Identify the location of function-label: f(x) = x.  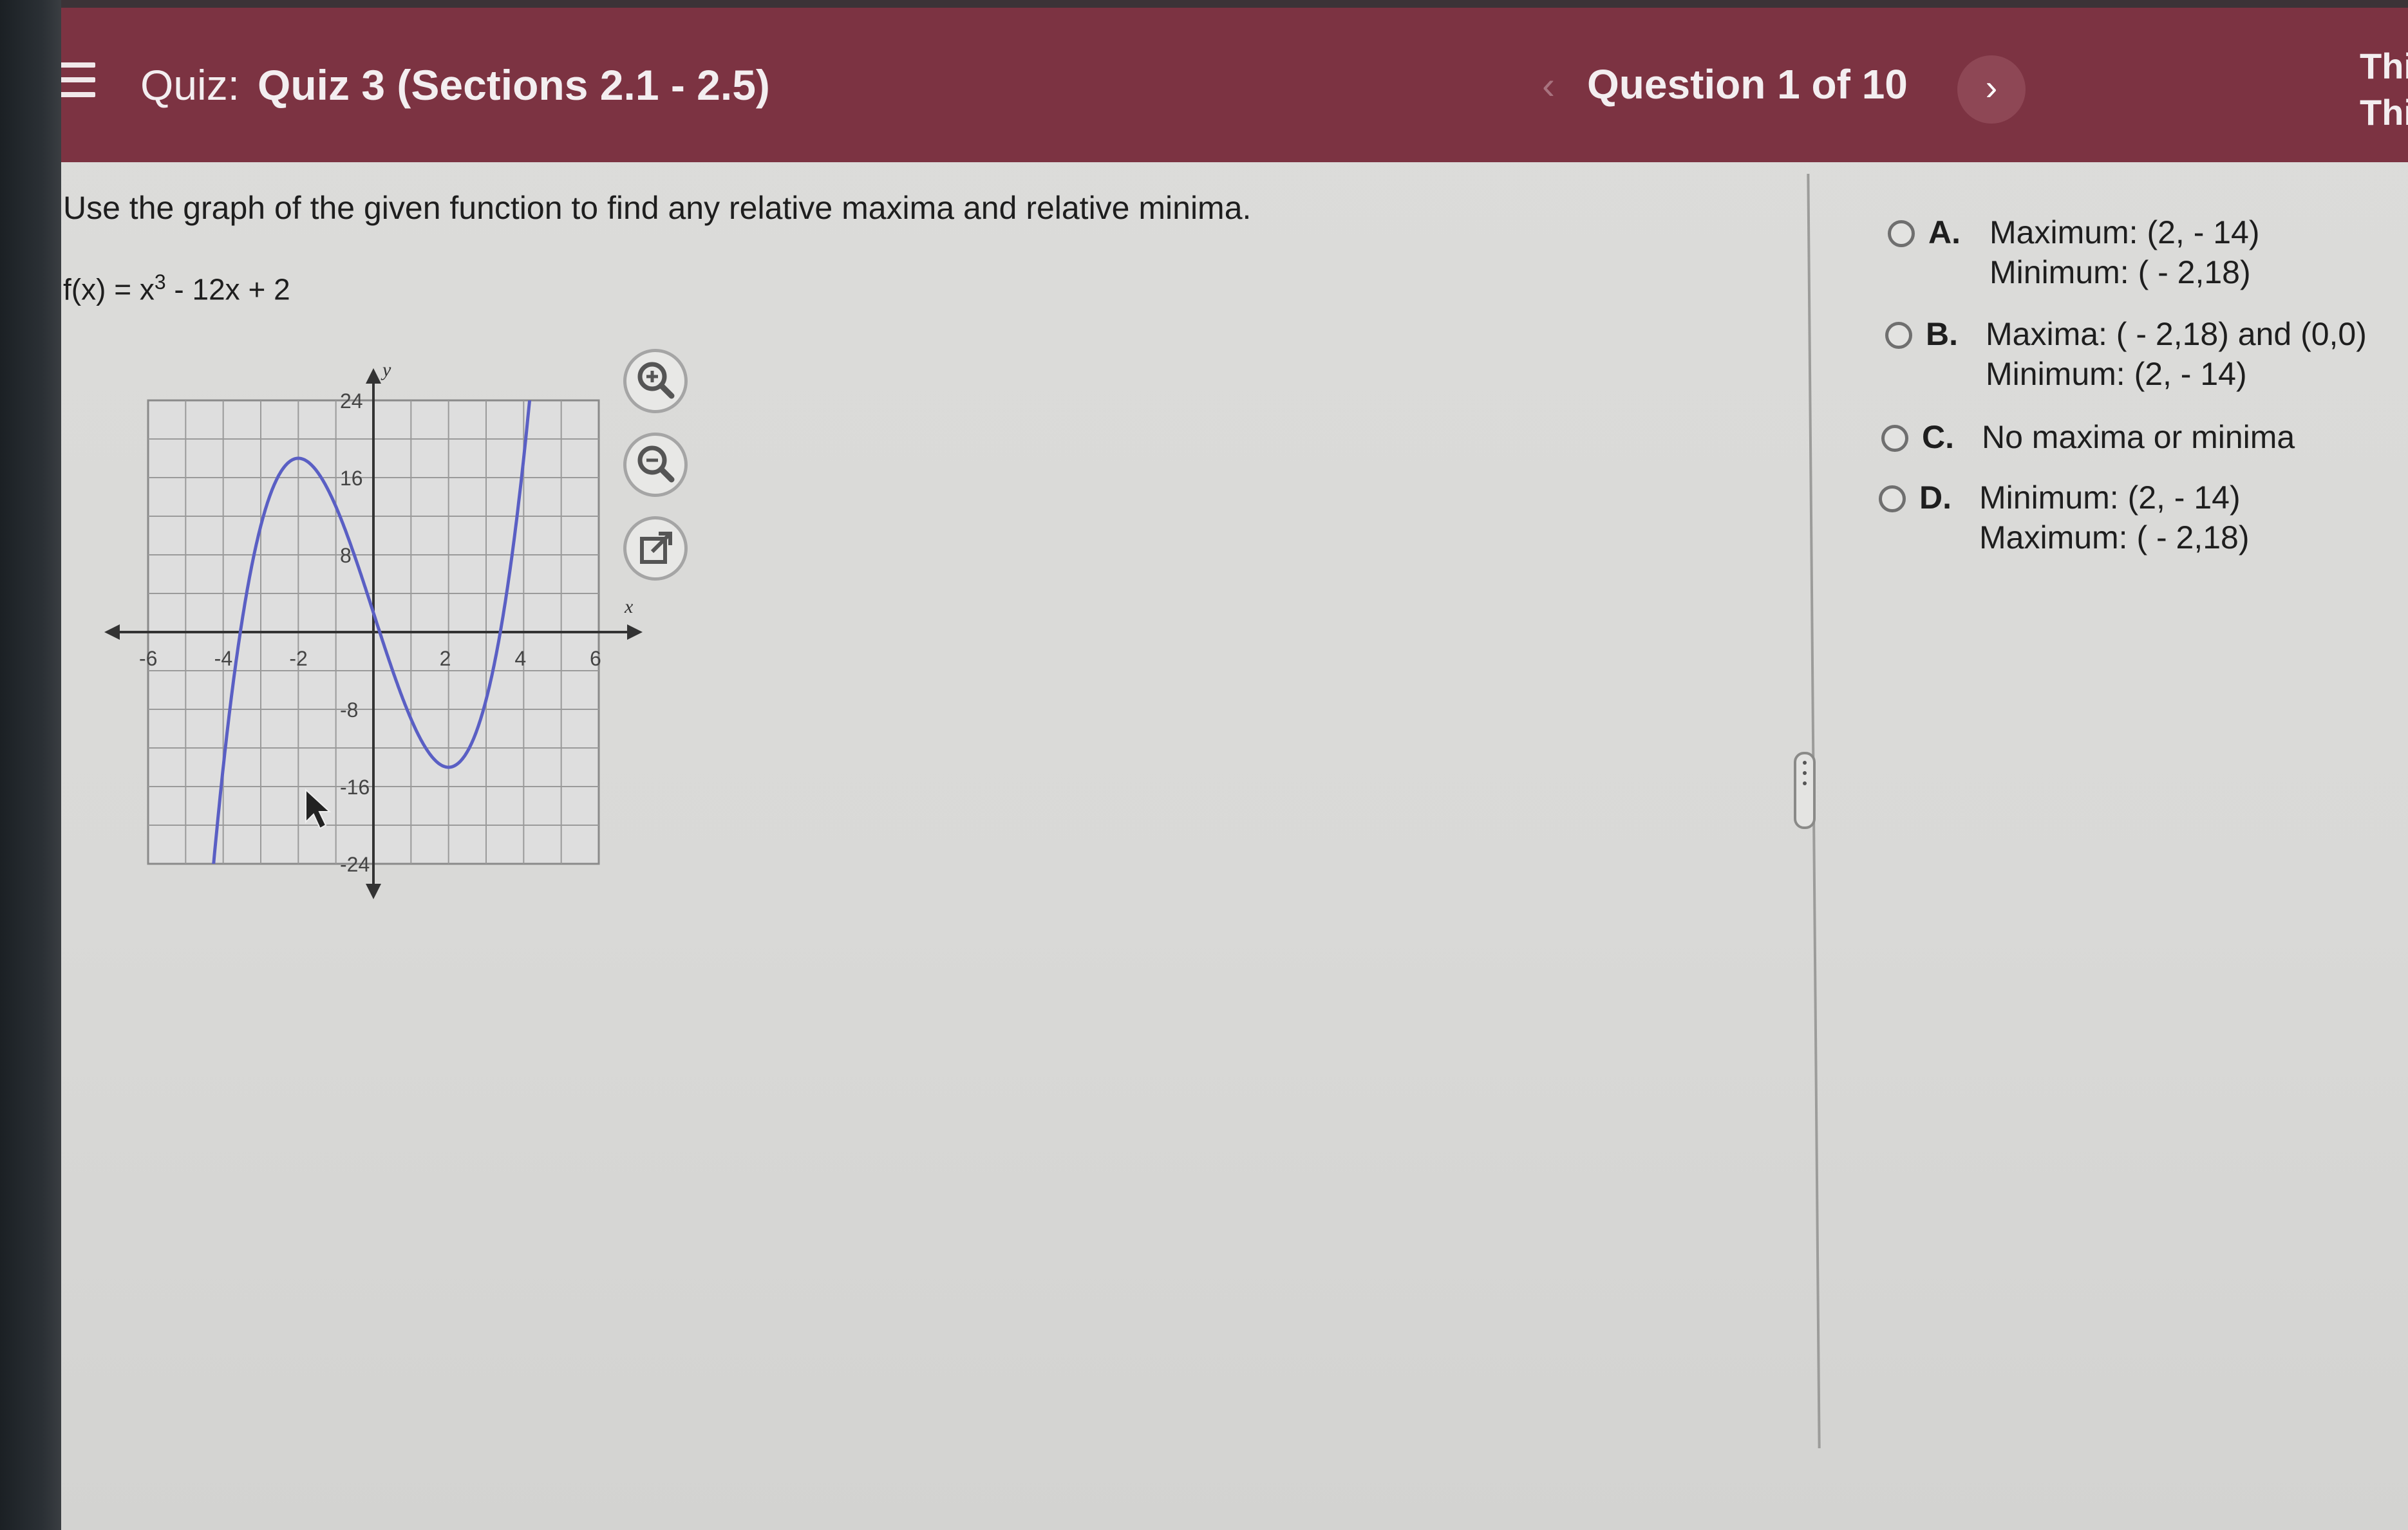
(109, 289).